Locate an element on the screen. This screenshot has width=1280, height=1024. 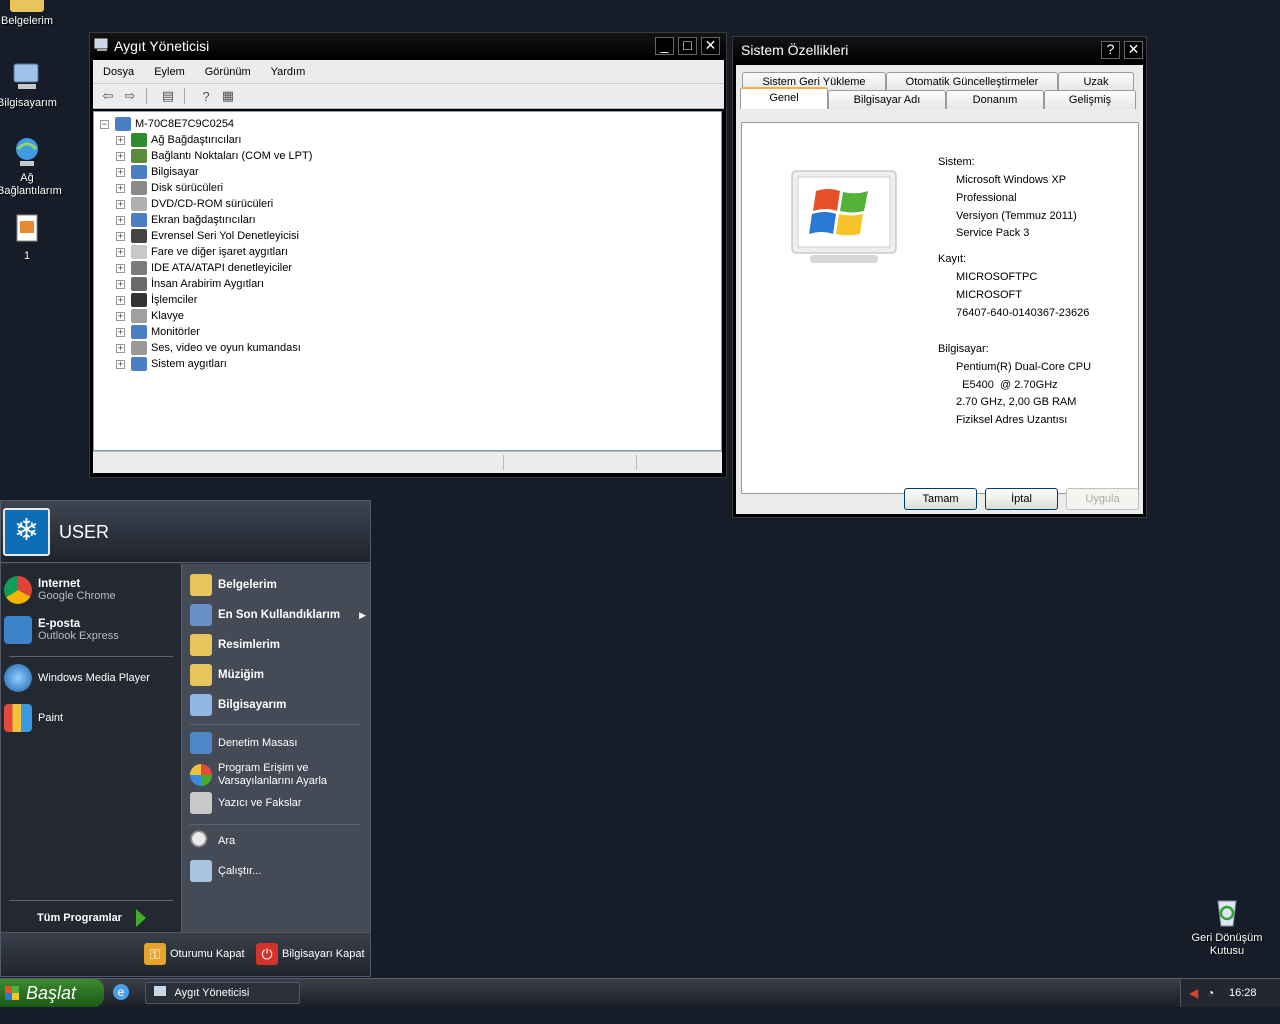
desktop-icon-recycle-bin: Geri Dönüşüm Kutusu is located at coordinates (1227, 926).